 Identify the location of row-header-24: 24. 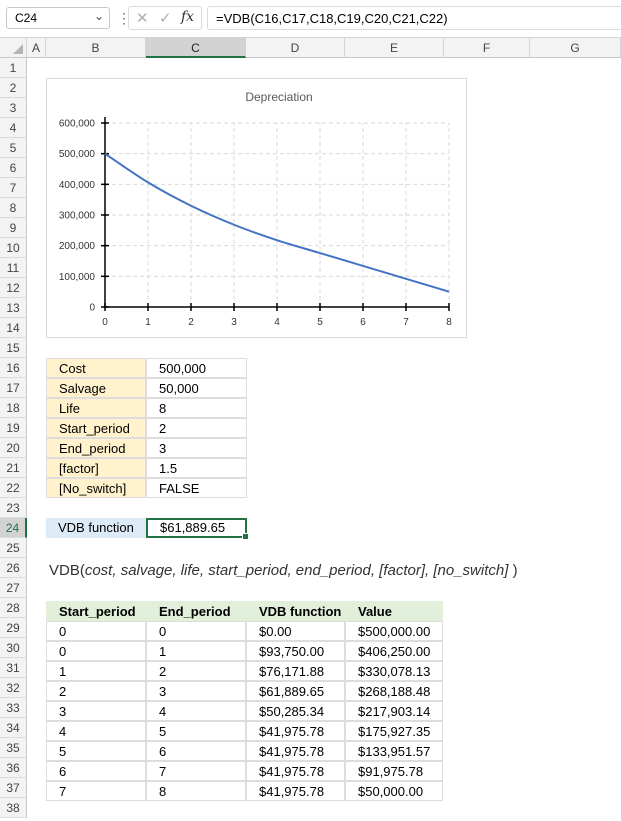
(13, 528).